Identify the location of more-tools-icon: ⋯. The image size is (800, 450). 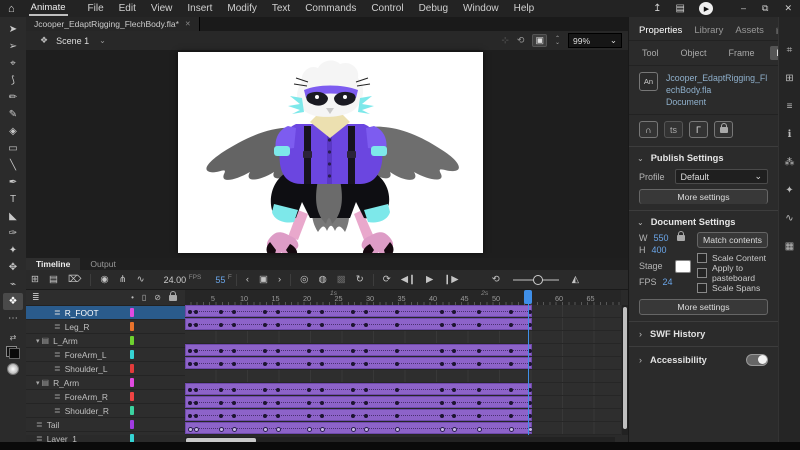
(13, 318).